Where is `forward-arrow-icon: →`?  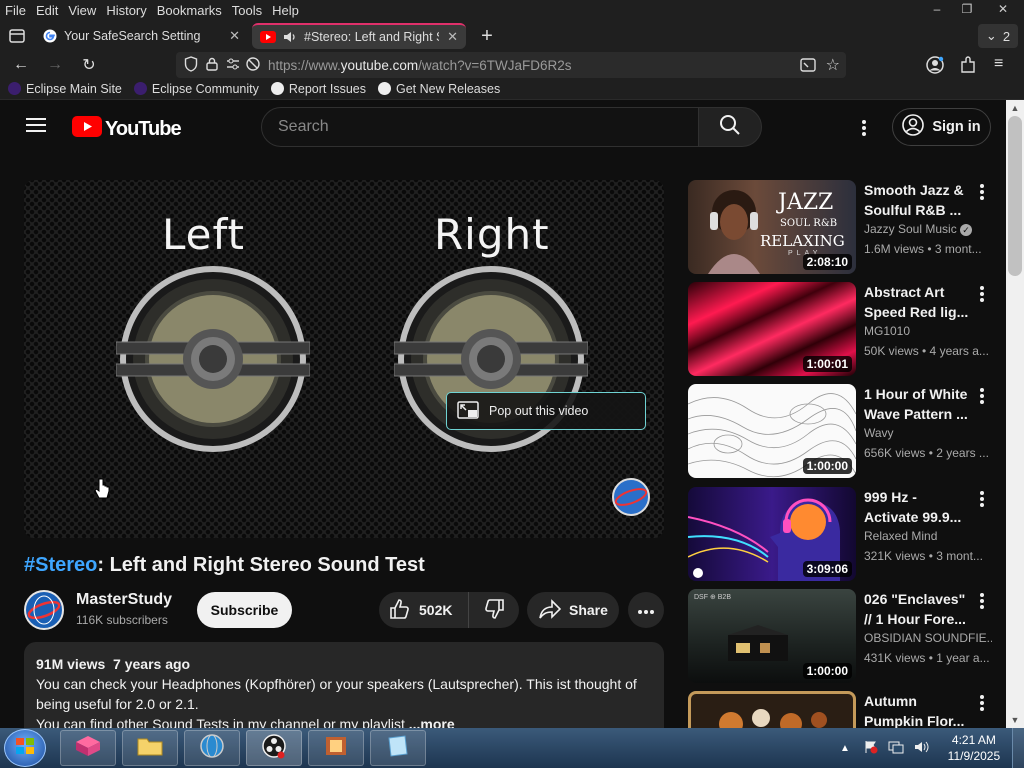
forward-arrow-icon: → is located at coordinates (55, 65).